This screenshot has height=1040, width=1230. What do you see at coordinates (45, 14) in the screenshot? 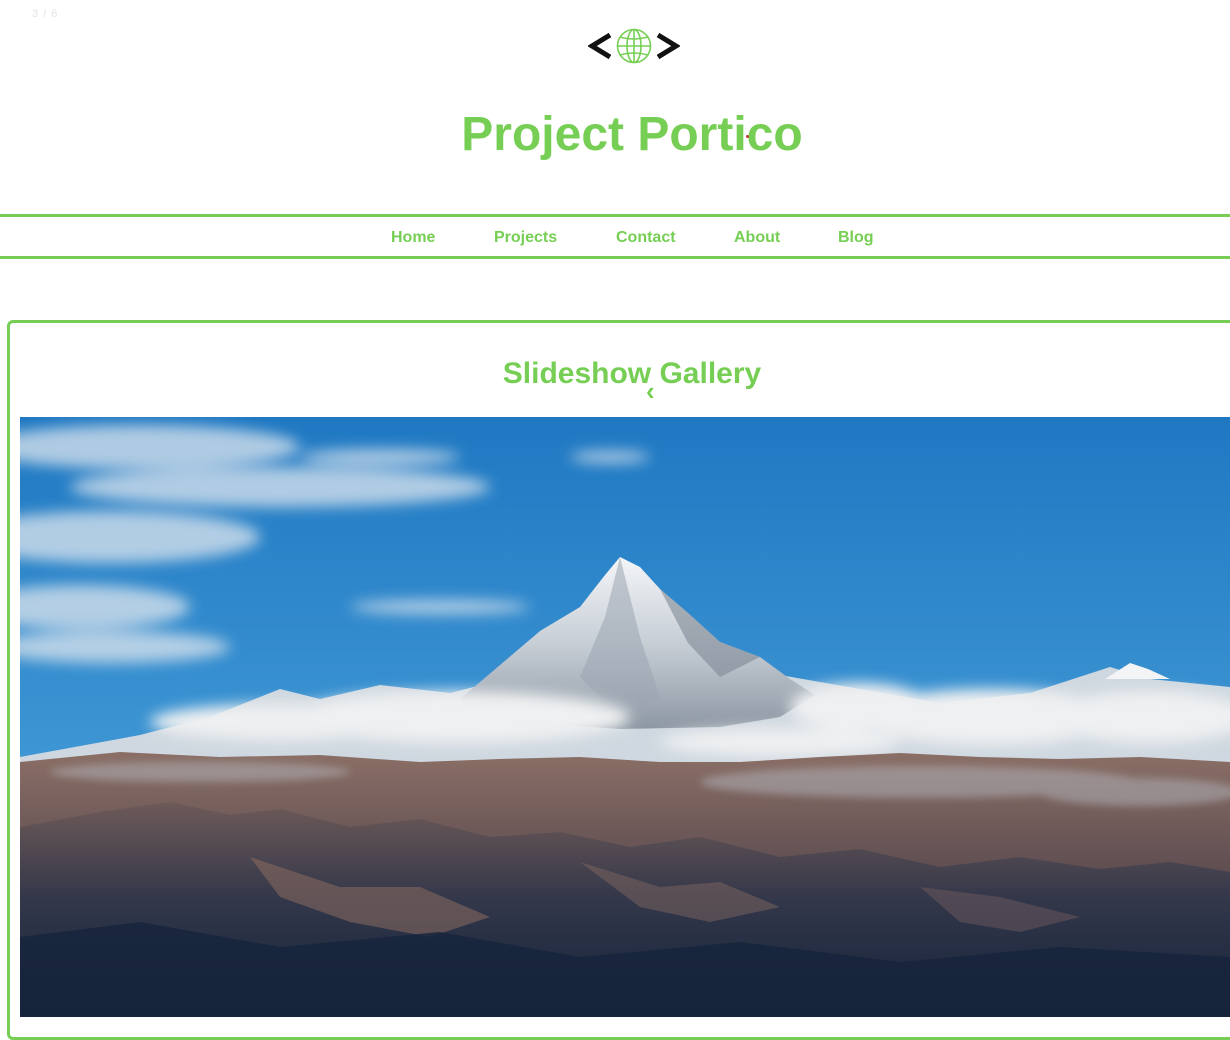
I see `slide-counter: 3 / 6` at bounding box center [45, 14].